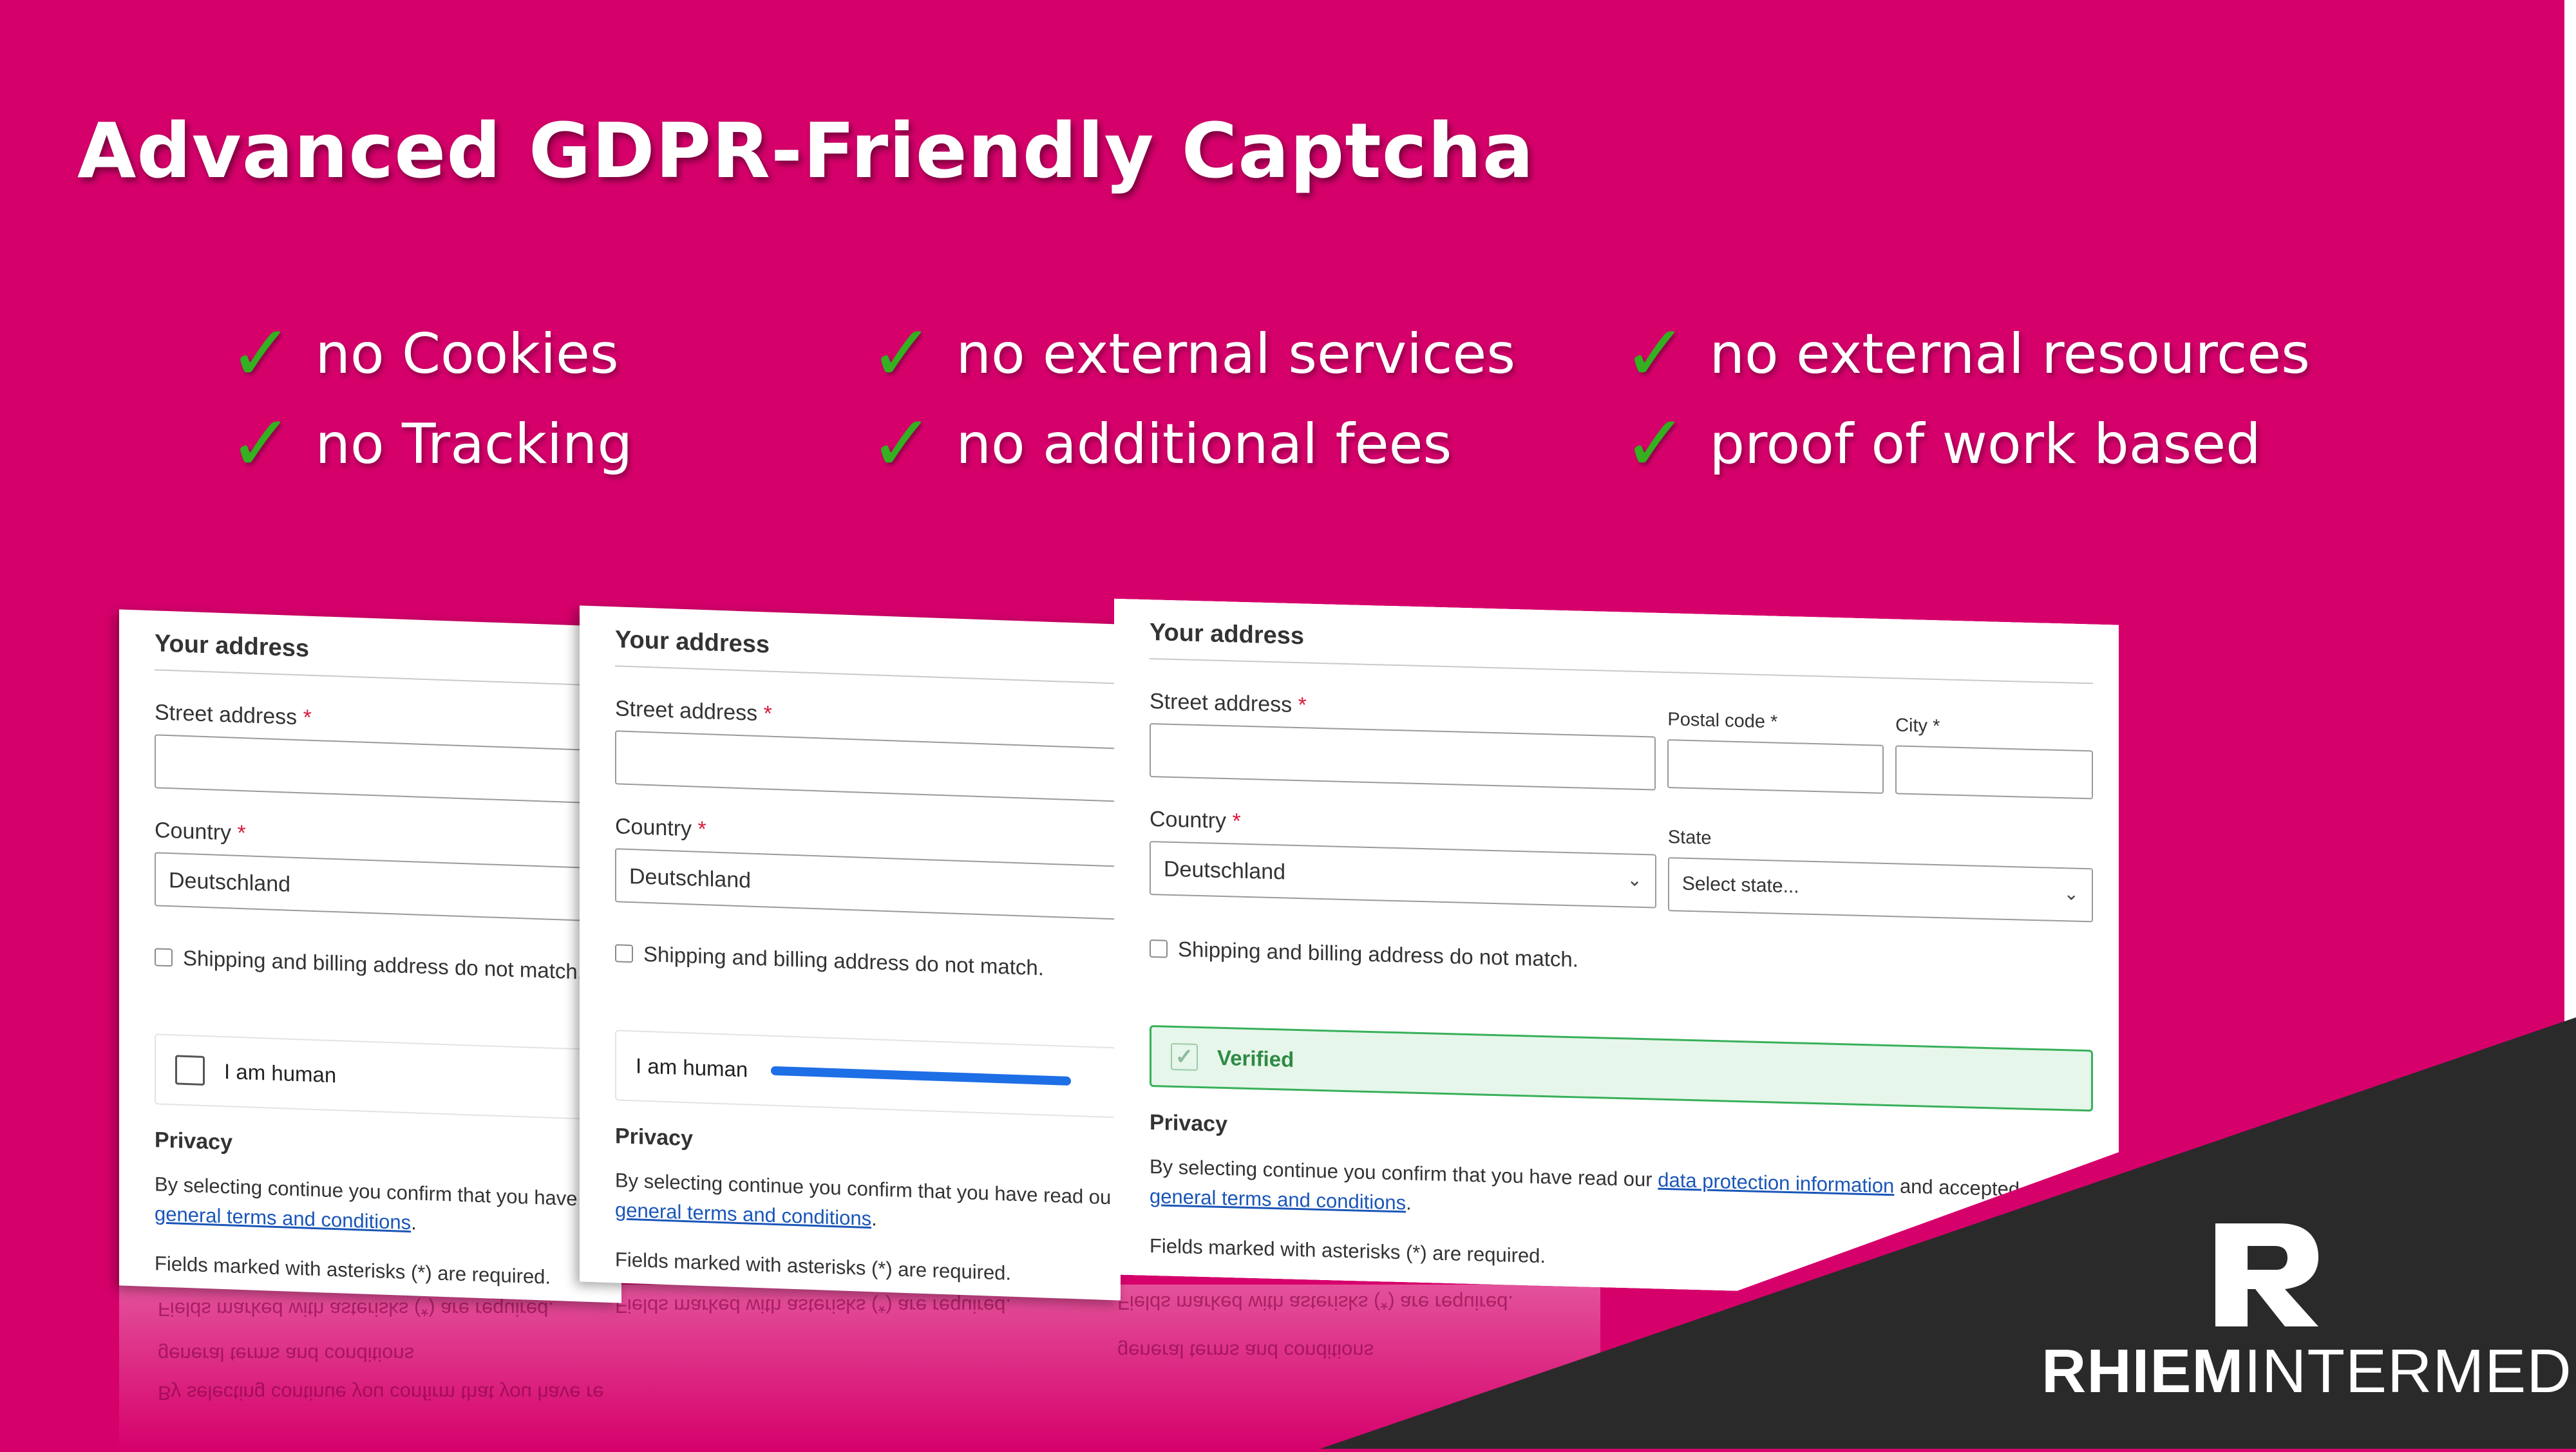  What do you see at coordinates (1880, 889) in the screenshot?
I see `state-select: Select state... ⌄` at bounding box center [1880, 889].